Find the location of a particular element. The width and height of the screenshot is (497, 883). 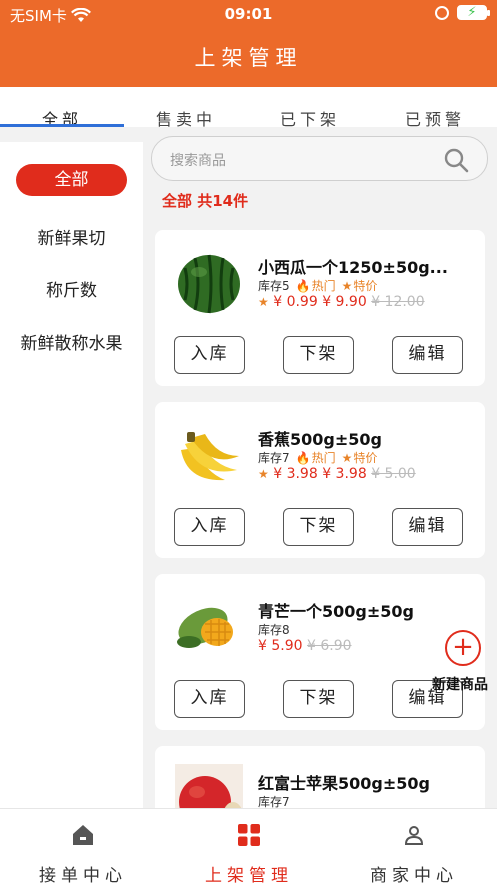

product-stock-row: 库存7 is located at coordinates (274, 800).